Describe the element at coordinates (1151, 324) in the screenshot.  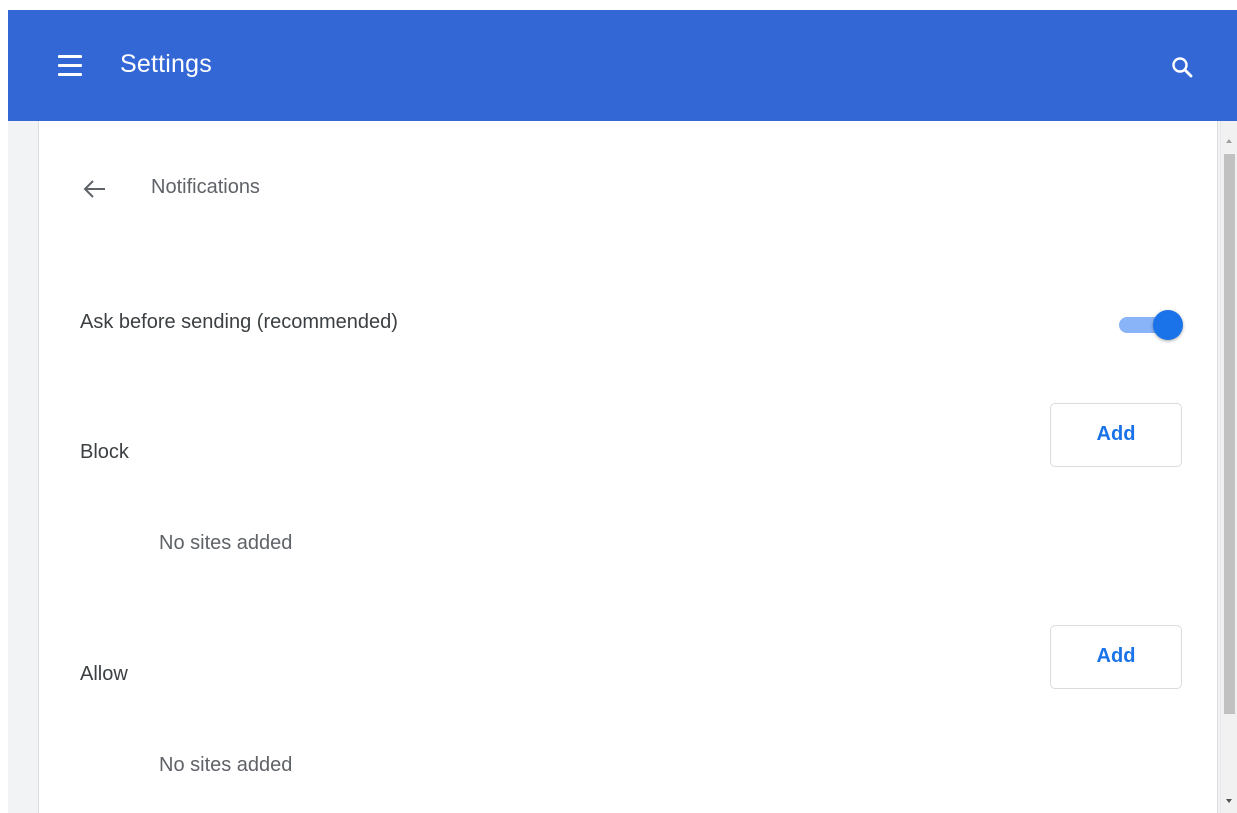
I see `ask-before-sending-toggle` at that location.